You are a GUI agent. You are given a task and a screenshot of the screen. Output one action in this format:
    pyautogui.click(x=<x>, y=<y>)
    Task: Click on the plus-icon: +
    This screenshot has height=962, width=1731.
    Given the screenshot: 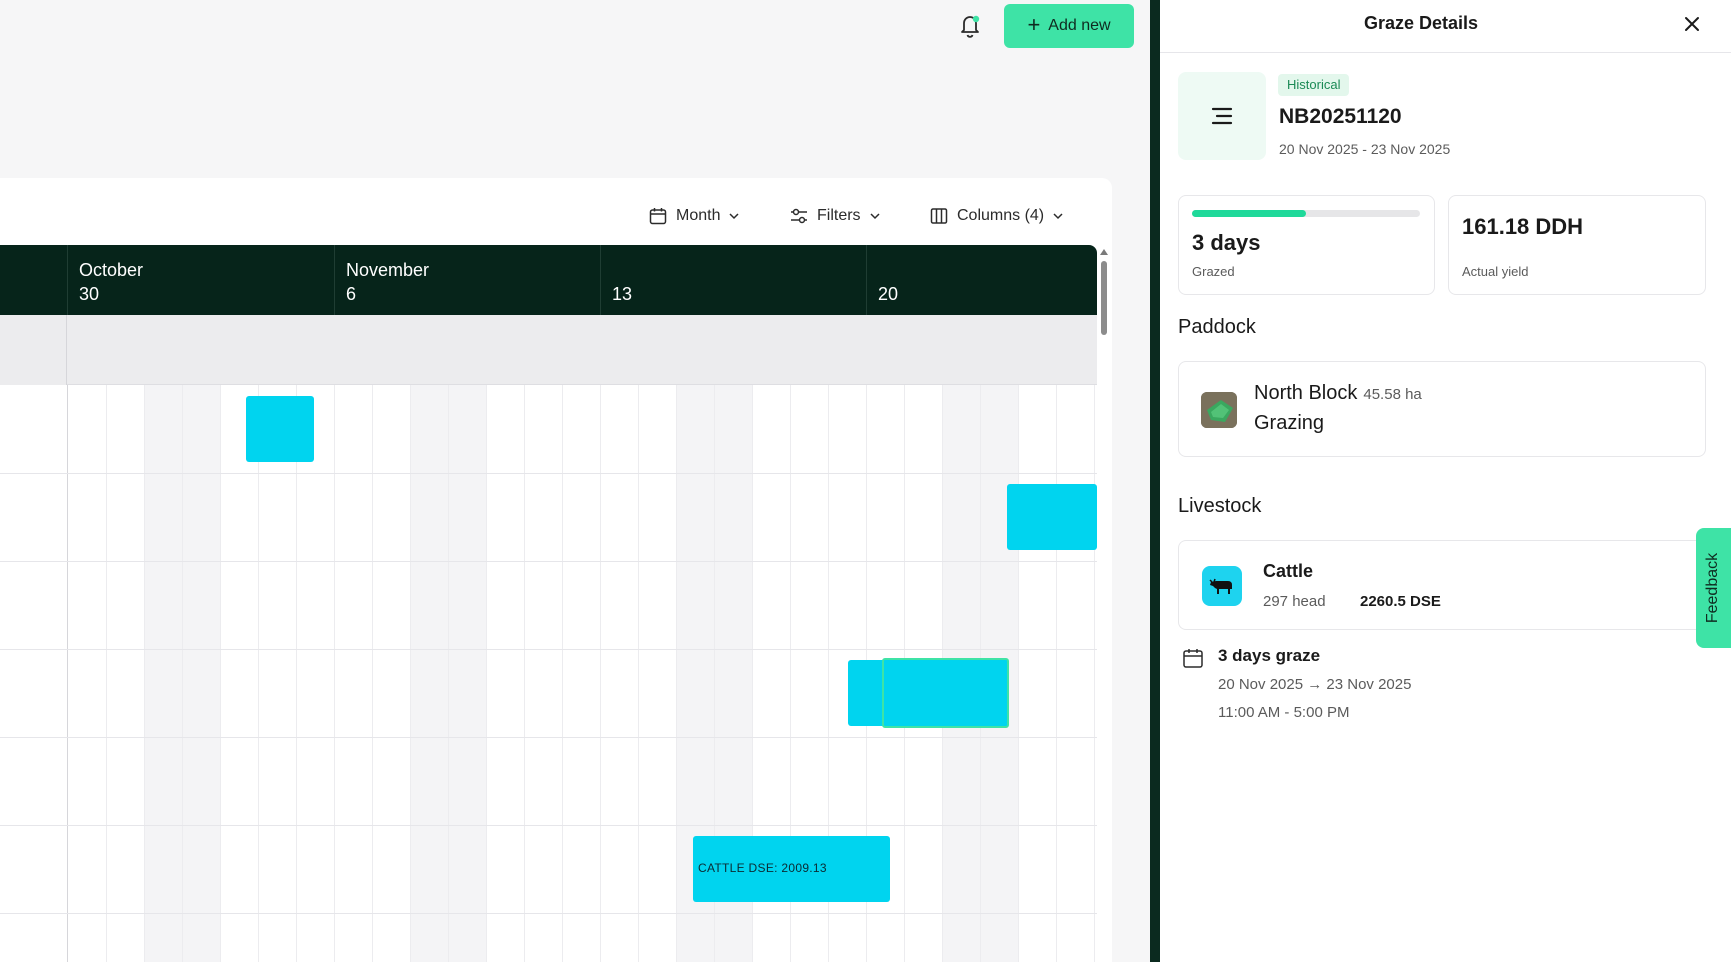 What is the action you would take?
    pyautogui.click(x=1034, y=24)
    